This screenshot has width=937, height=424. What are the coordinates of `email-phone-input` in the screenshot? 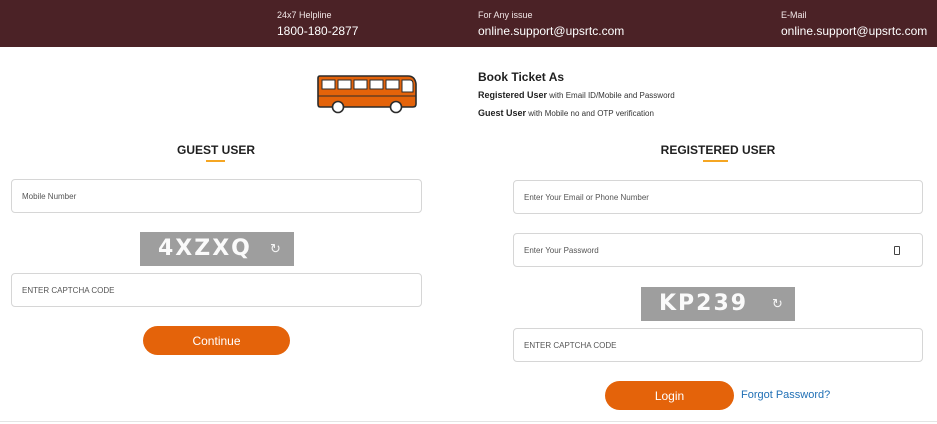 It's located at (718, 197).